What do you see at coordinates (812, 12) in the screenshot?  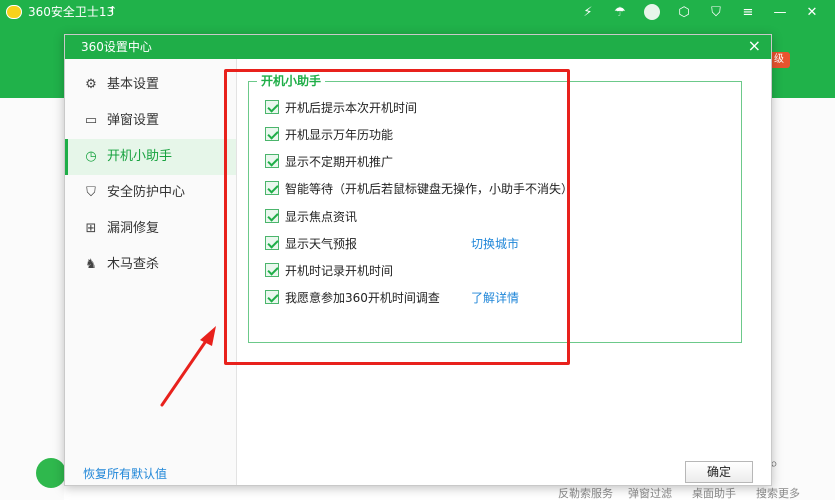 I see `window-close-icon: ✕` at bounding box center [812, 12].